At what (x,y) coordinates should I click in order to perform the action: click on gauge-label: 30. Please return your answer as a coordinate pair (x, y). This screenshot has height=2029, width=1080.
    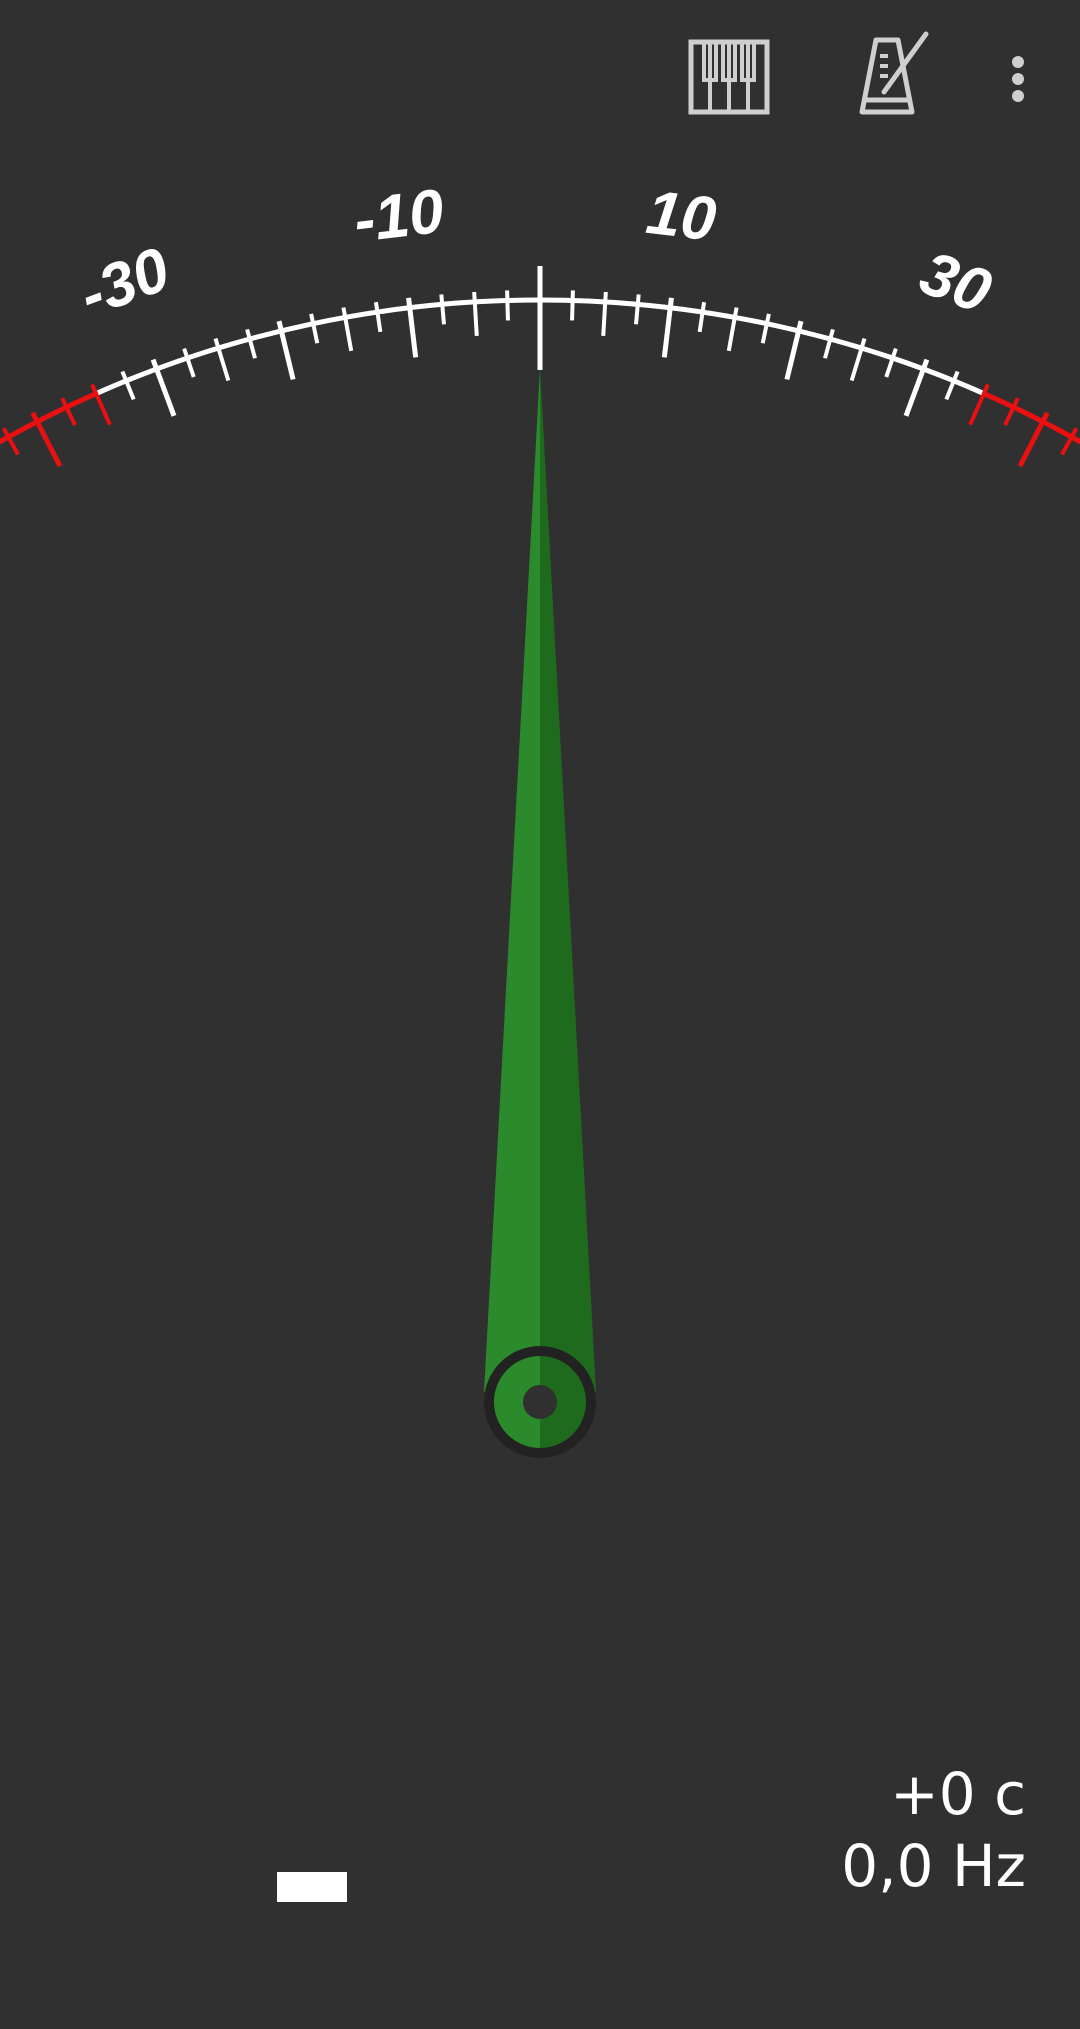
    Looking at the image, I should click on (955, 282).